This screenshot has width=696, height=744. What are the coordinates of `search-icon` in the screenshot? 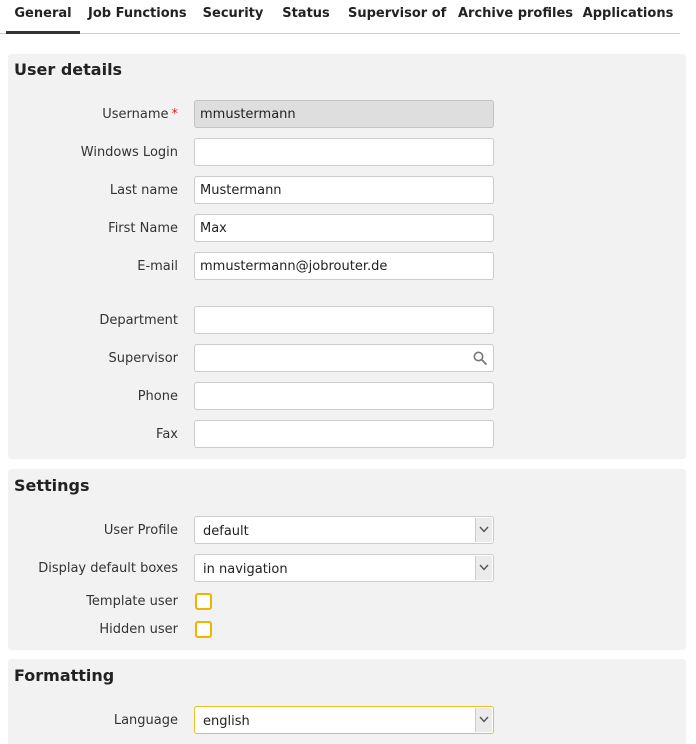 It's located at (480, 358).